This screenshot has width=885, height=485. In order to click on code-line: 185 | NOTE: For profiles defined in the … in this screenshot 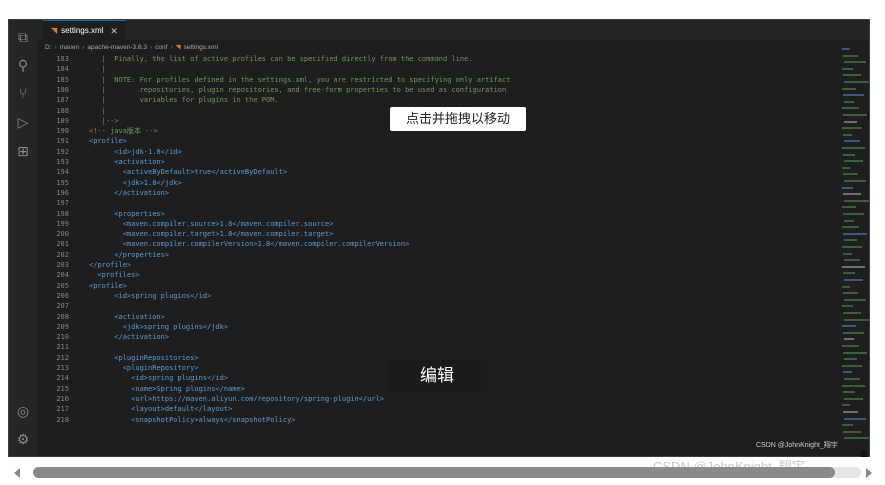, I will do `click(437, 80)`.